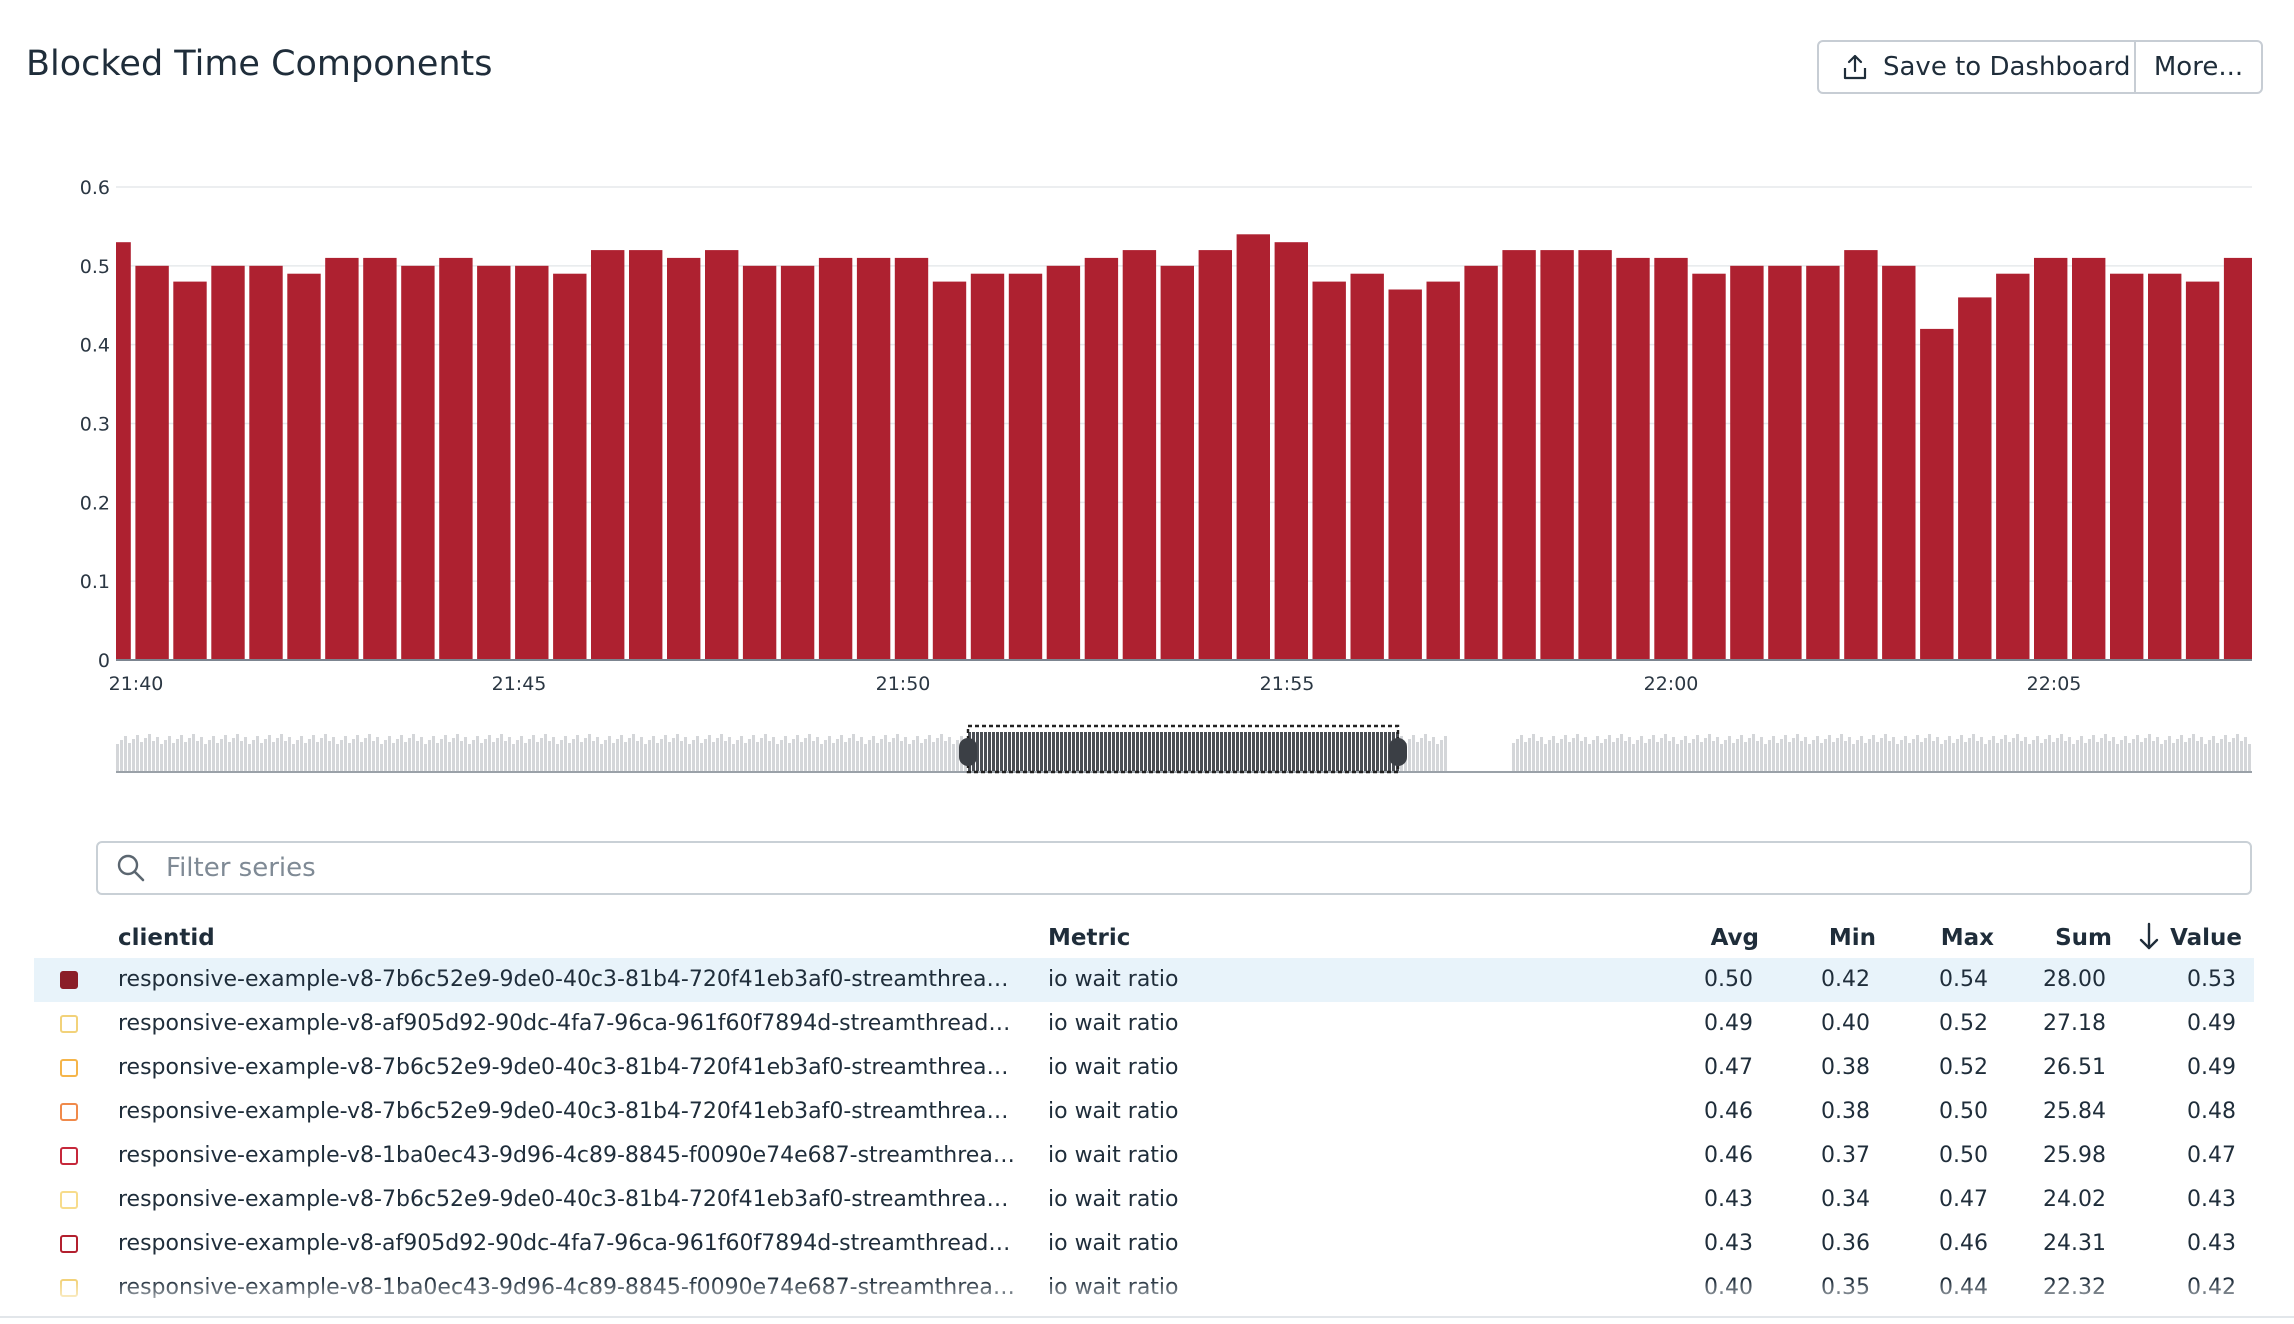 The image size is (2294, 1324). Describe the element at coordinates (968, 752) in the screenshot. I see `range-handle-left` at that location.